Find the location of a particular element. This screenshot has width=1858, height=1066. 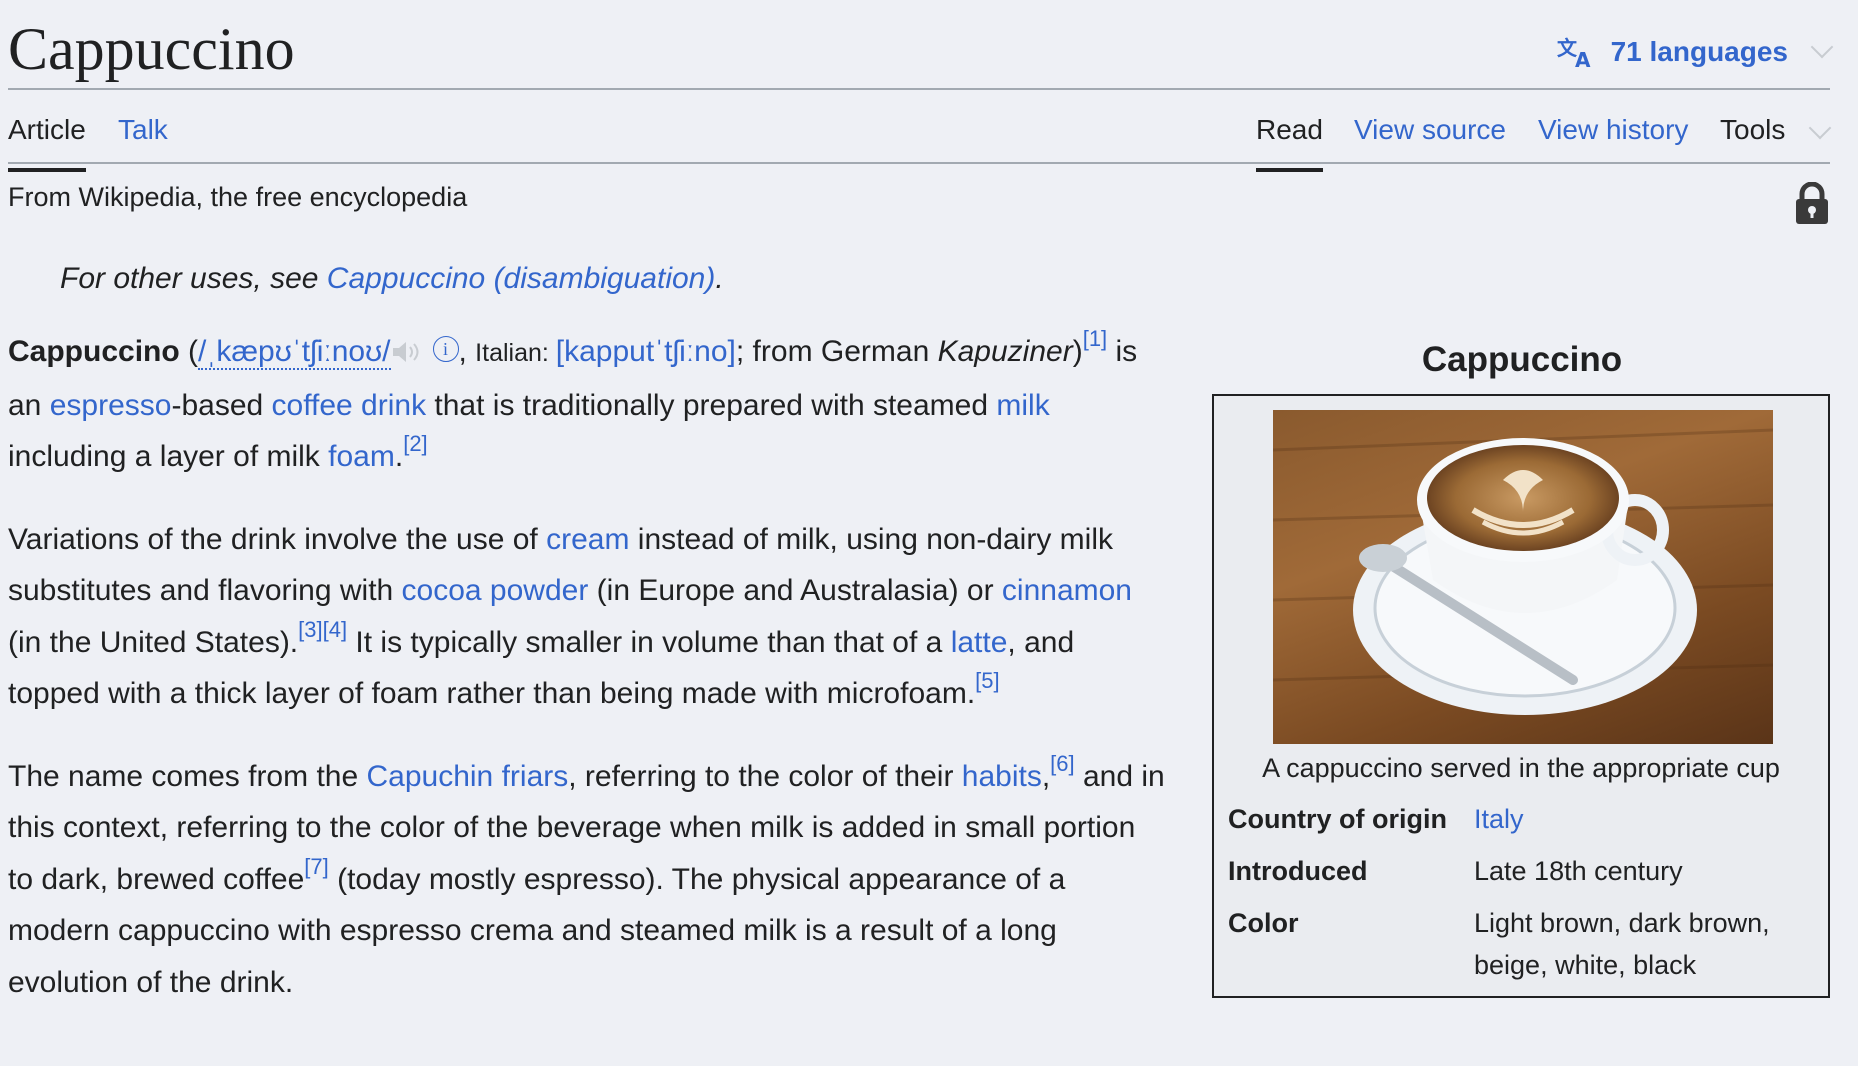

text: (in the United States). is located at coordinates (153, 642).